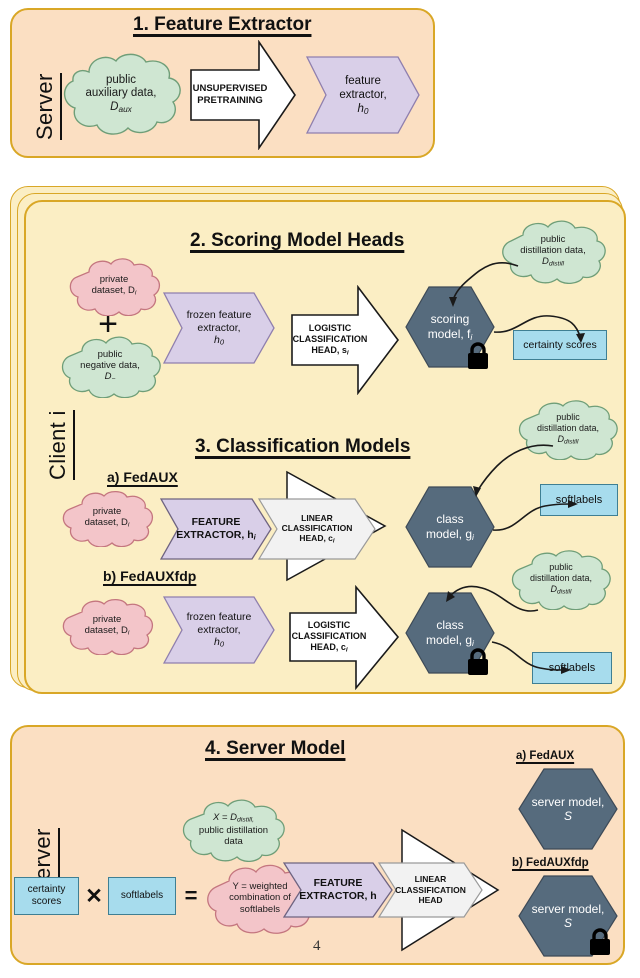 The height and width of the screenshot is (978, 640). I want to click on chevron-linear-classification-head-s4-text: LINEAR CLASSIFICATION HEAD, so click(430, 890).